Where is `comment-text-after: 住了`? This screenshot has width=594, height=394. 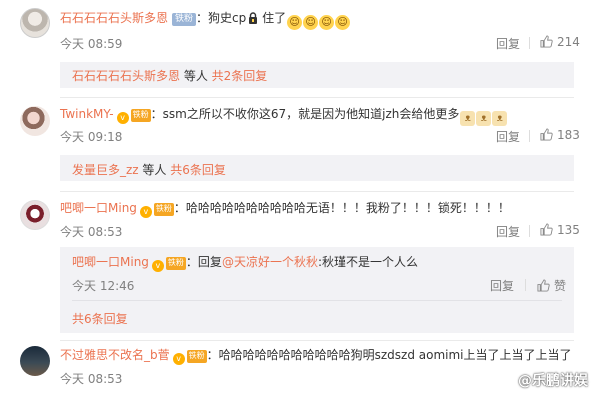
comment-text-after: 住了 is located at coordinates (272, 18).